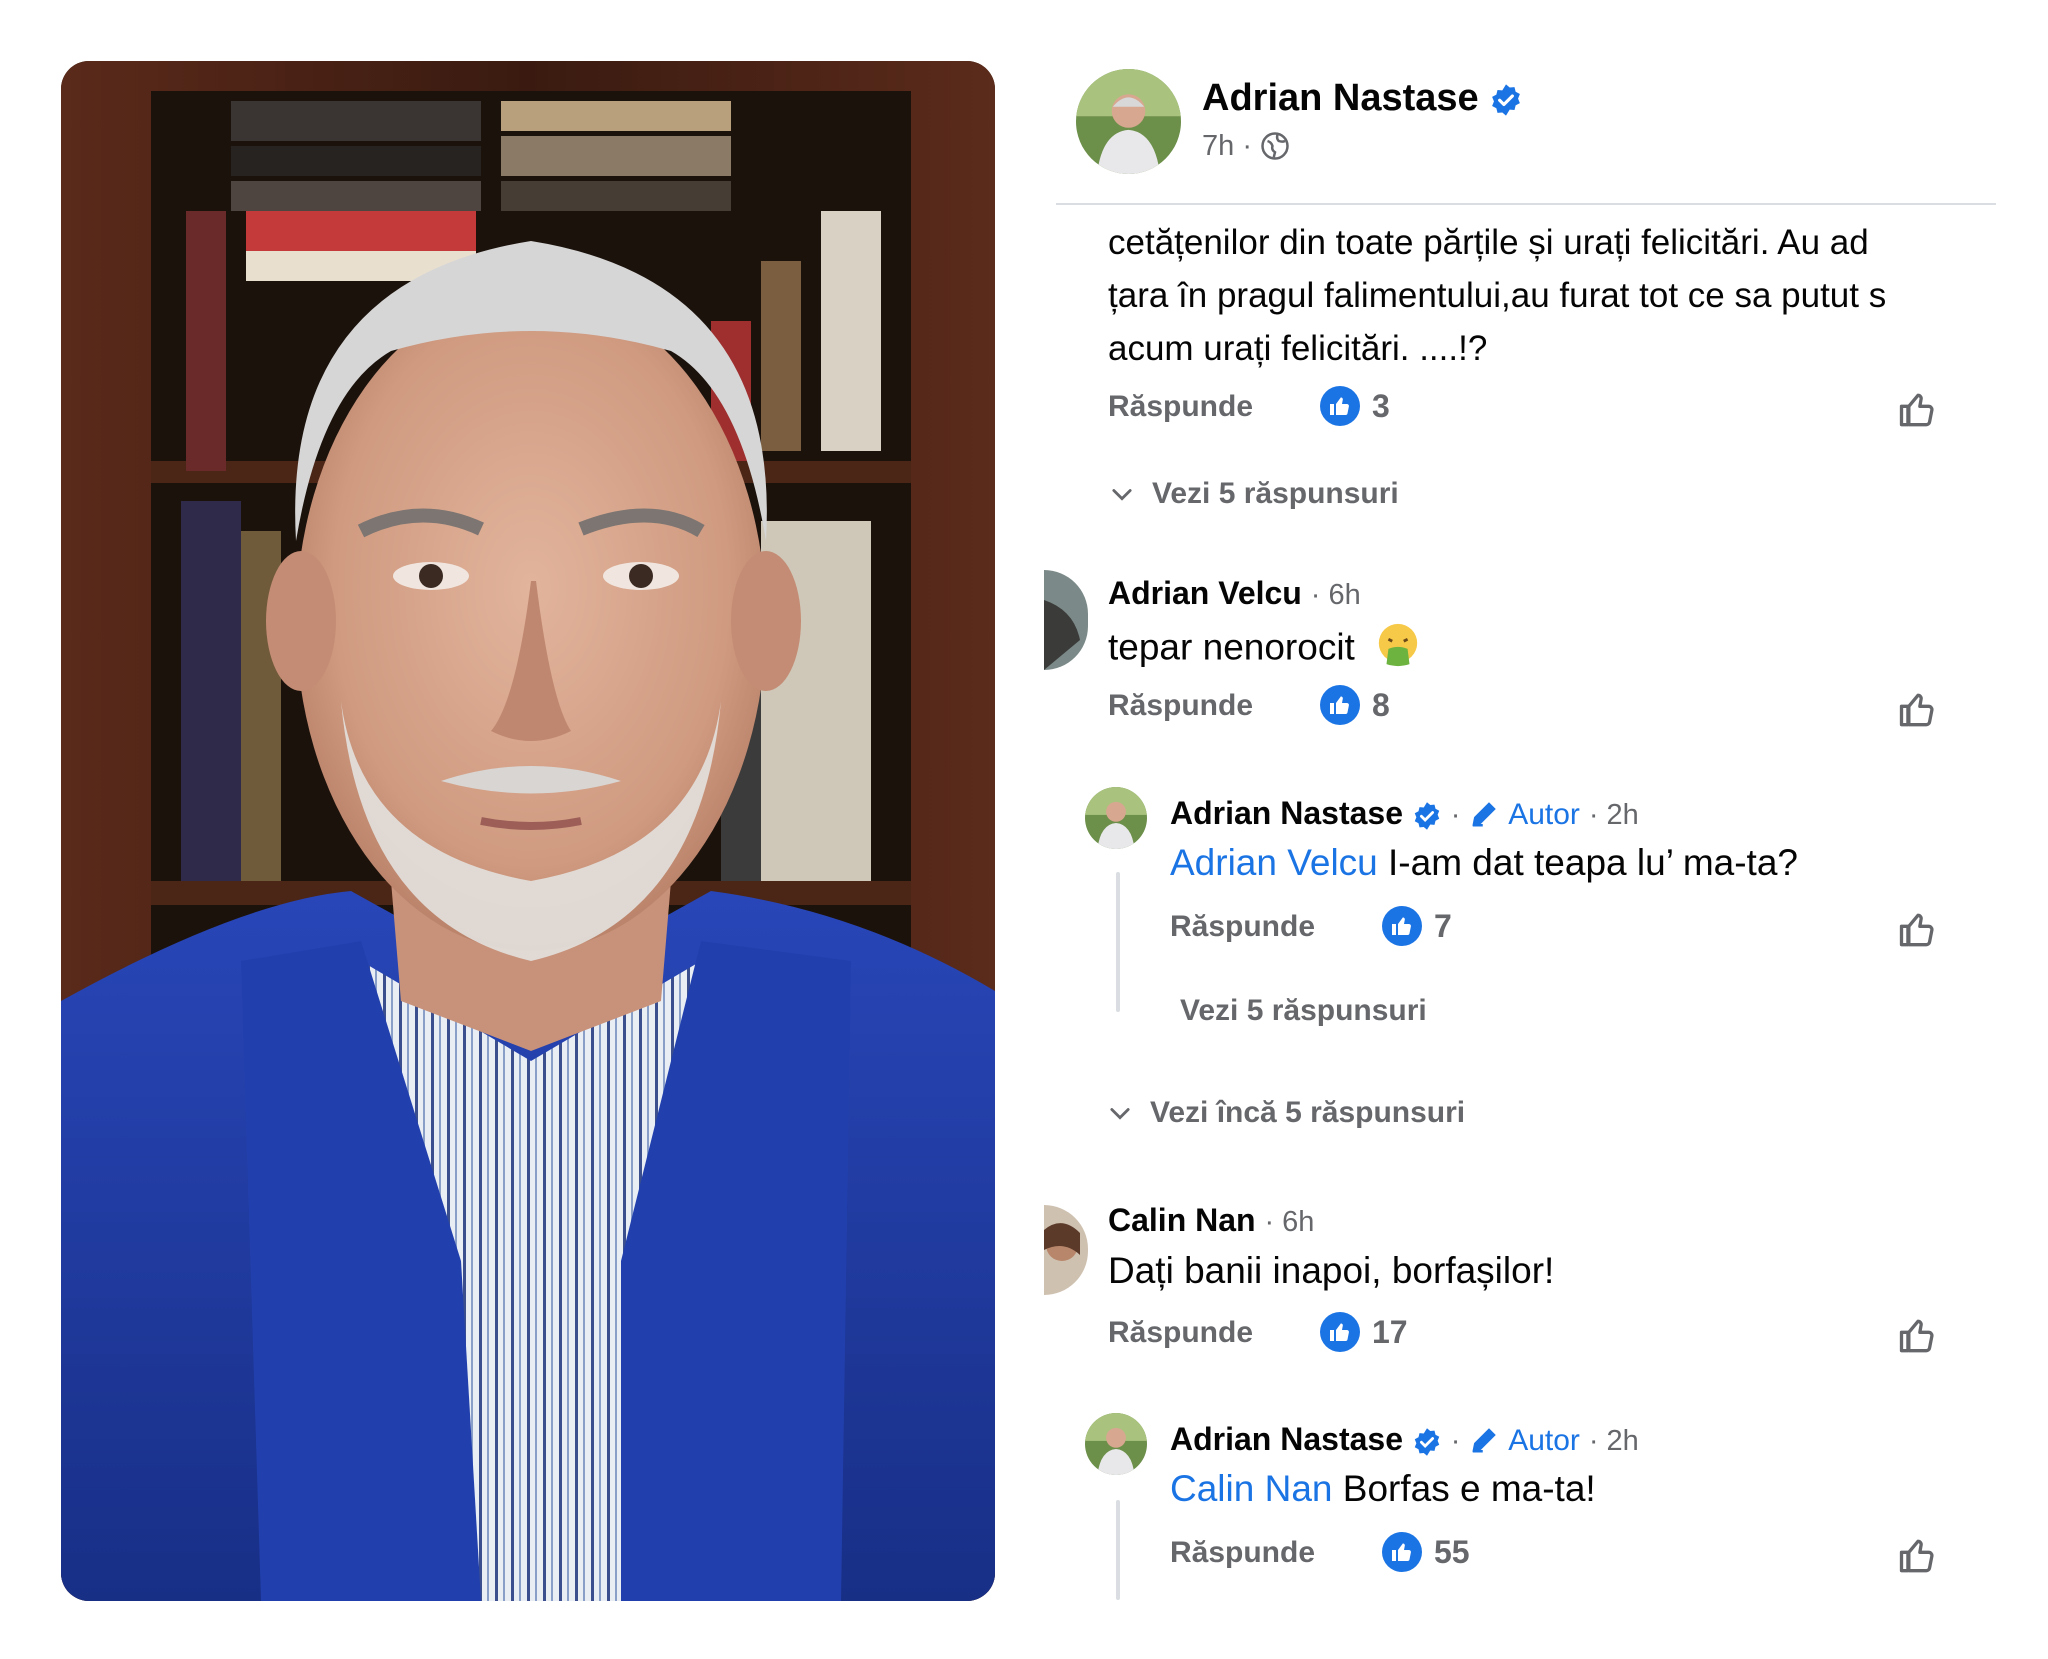  What do you see at coordinates (1390, 1331) in the screenshot?
I see `reaction-count-value: 17` at bounding box center [1390, 1331].